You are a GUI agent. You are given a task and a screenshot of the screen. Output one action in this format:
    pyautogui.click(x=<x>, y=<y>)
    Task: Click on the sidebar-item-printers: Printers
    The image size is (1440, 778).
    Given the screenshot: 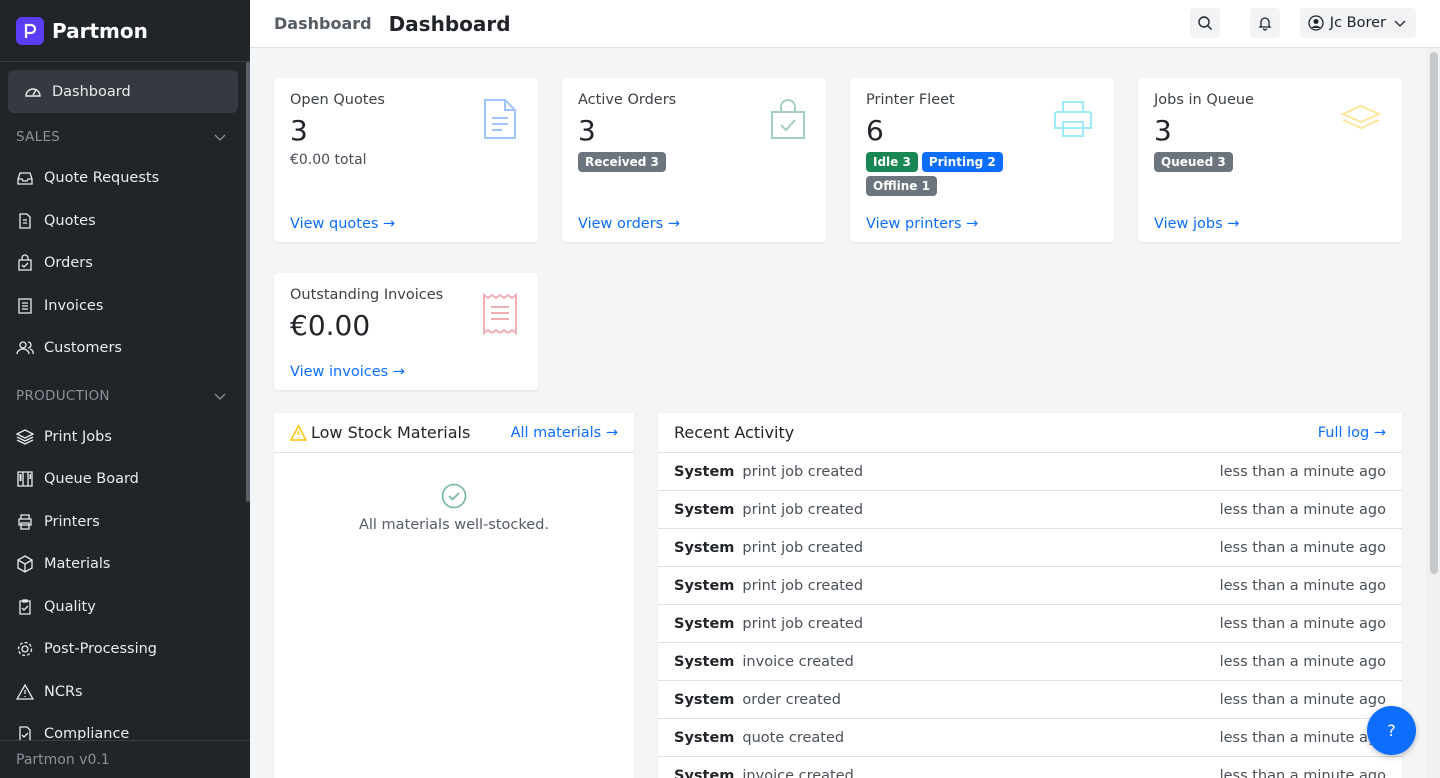 What is the action you would take?
    pyautogui.click(x=123, y=522)
    